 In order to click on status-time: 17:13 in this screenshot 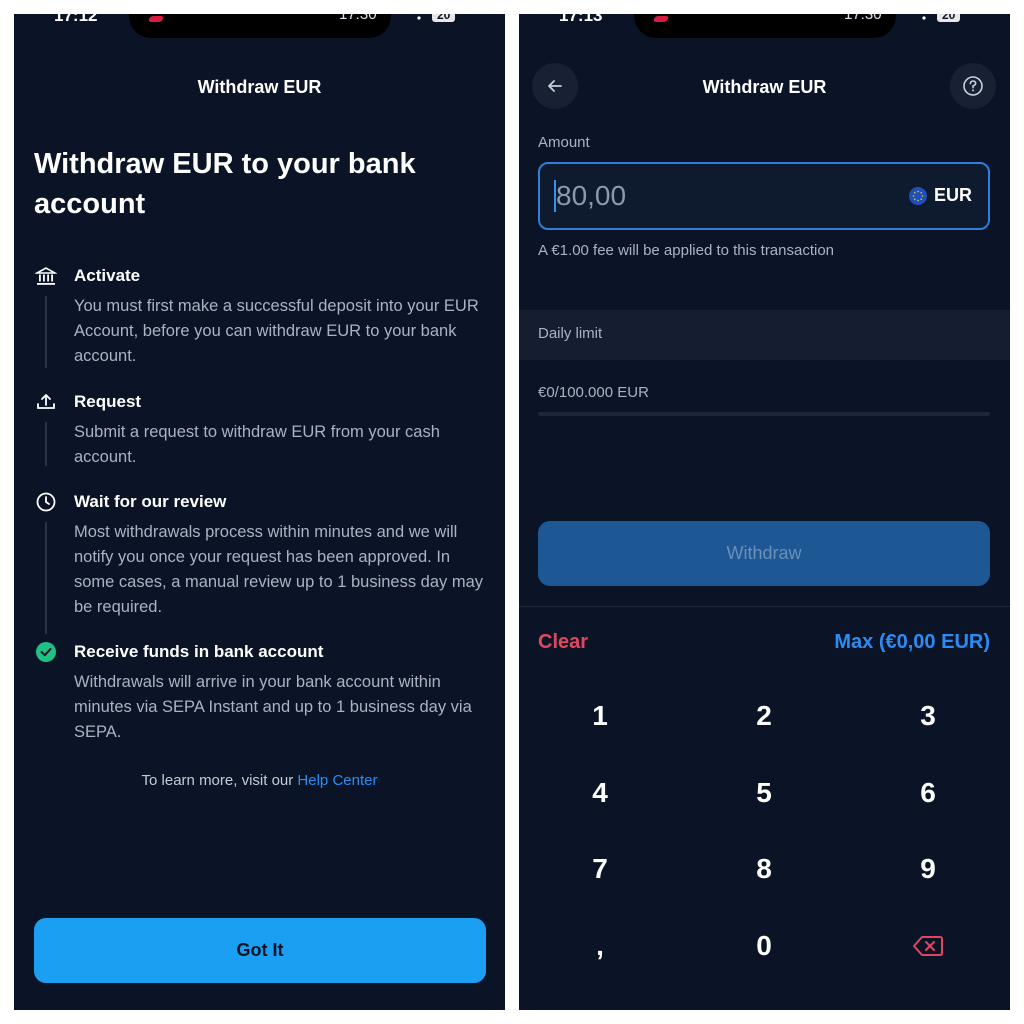, I will do `click(581, 19)`.